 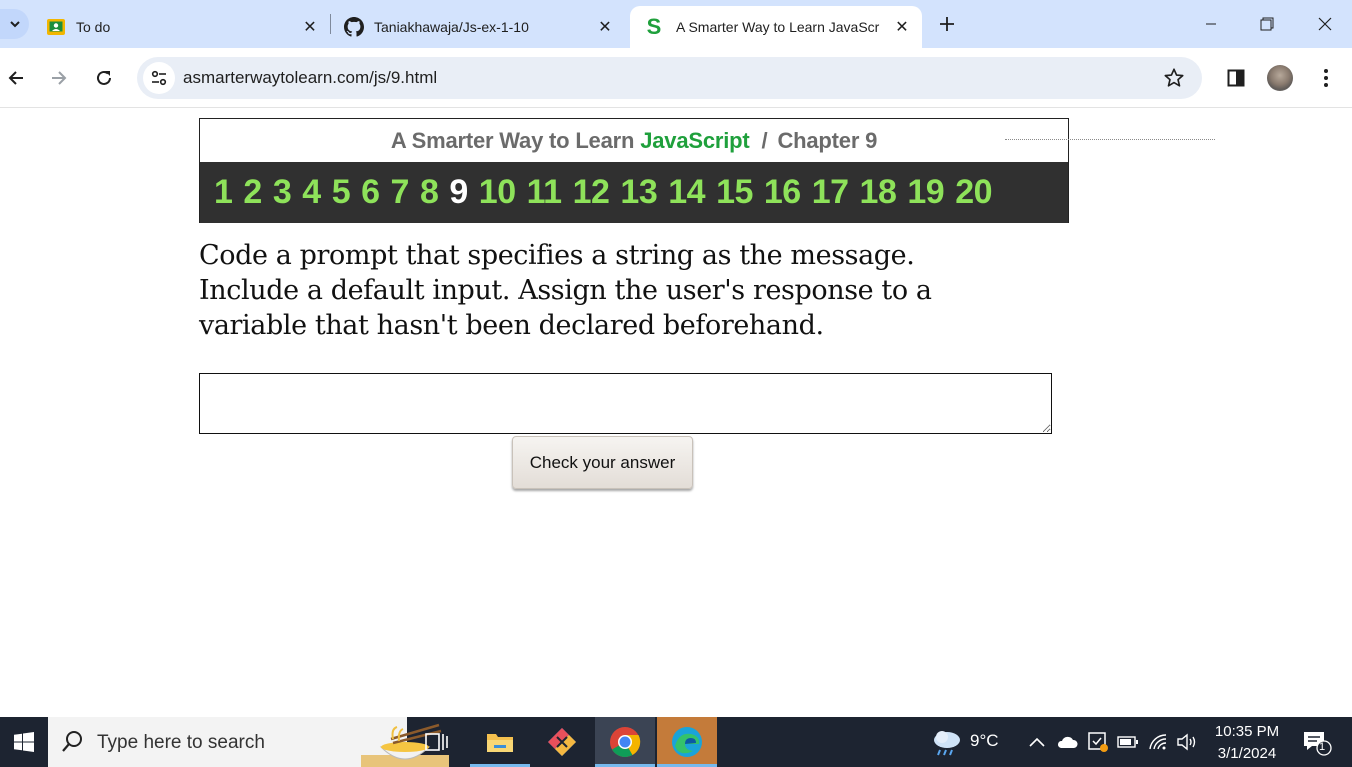 I want to click on onedrive-button, so click(x=1067, y=742).